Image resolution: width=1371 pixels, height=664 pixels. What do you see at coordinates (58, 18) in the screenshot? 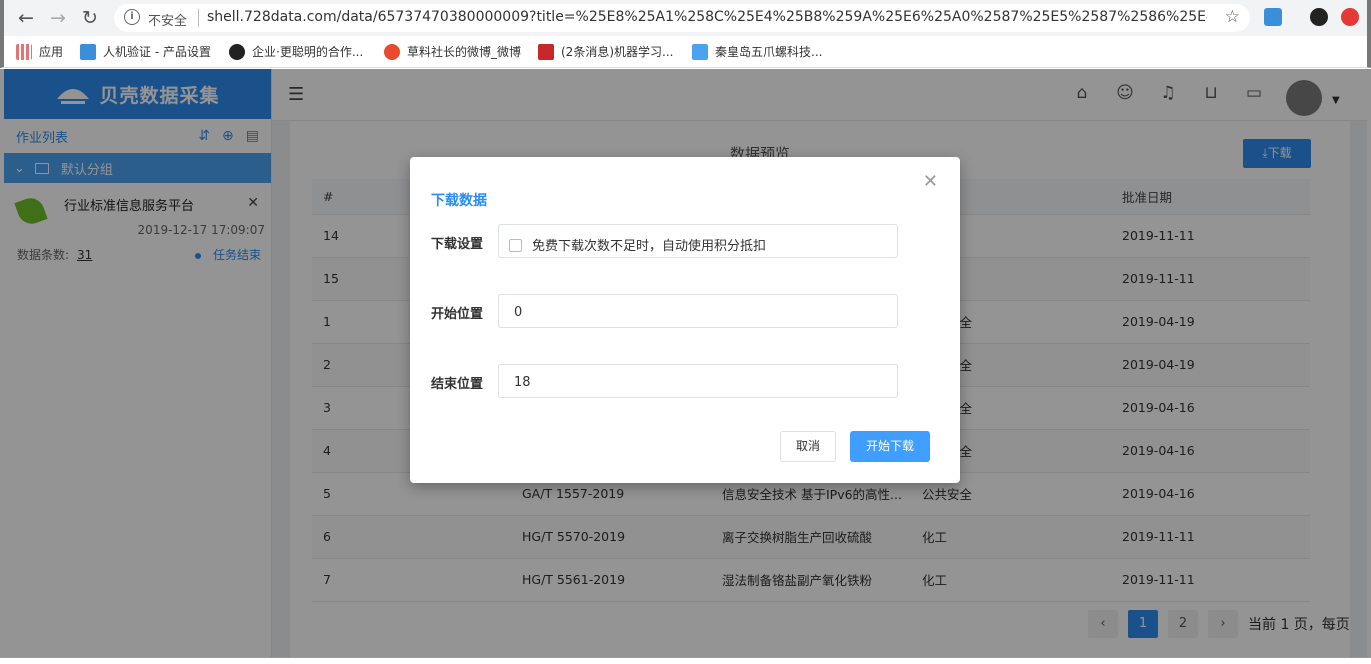
I see `forward-icon: →` at bounding box center [58, 18].